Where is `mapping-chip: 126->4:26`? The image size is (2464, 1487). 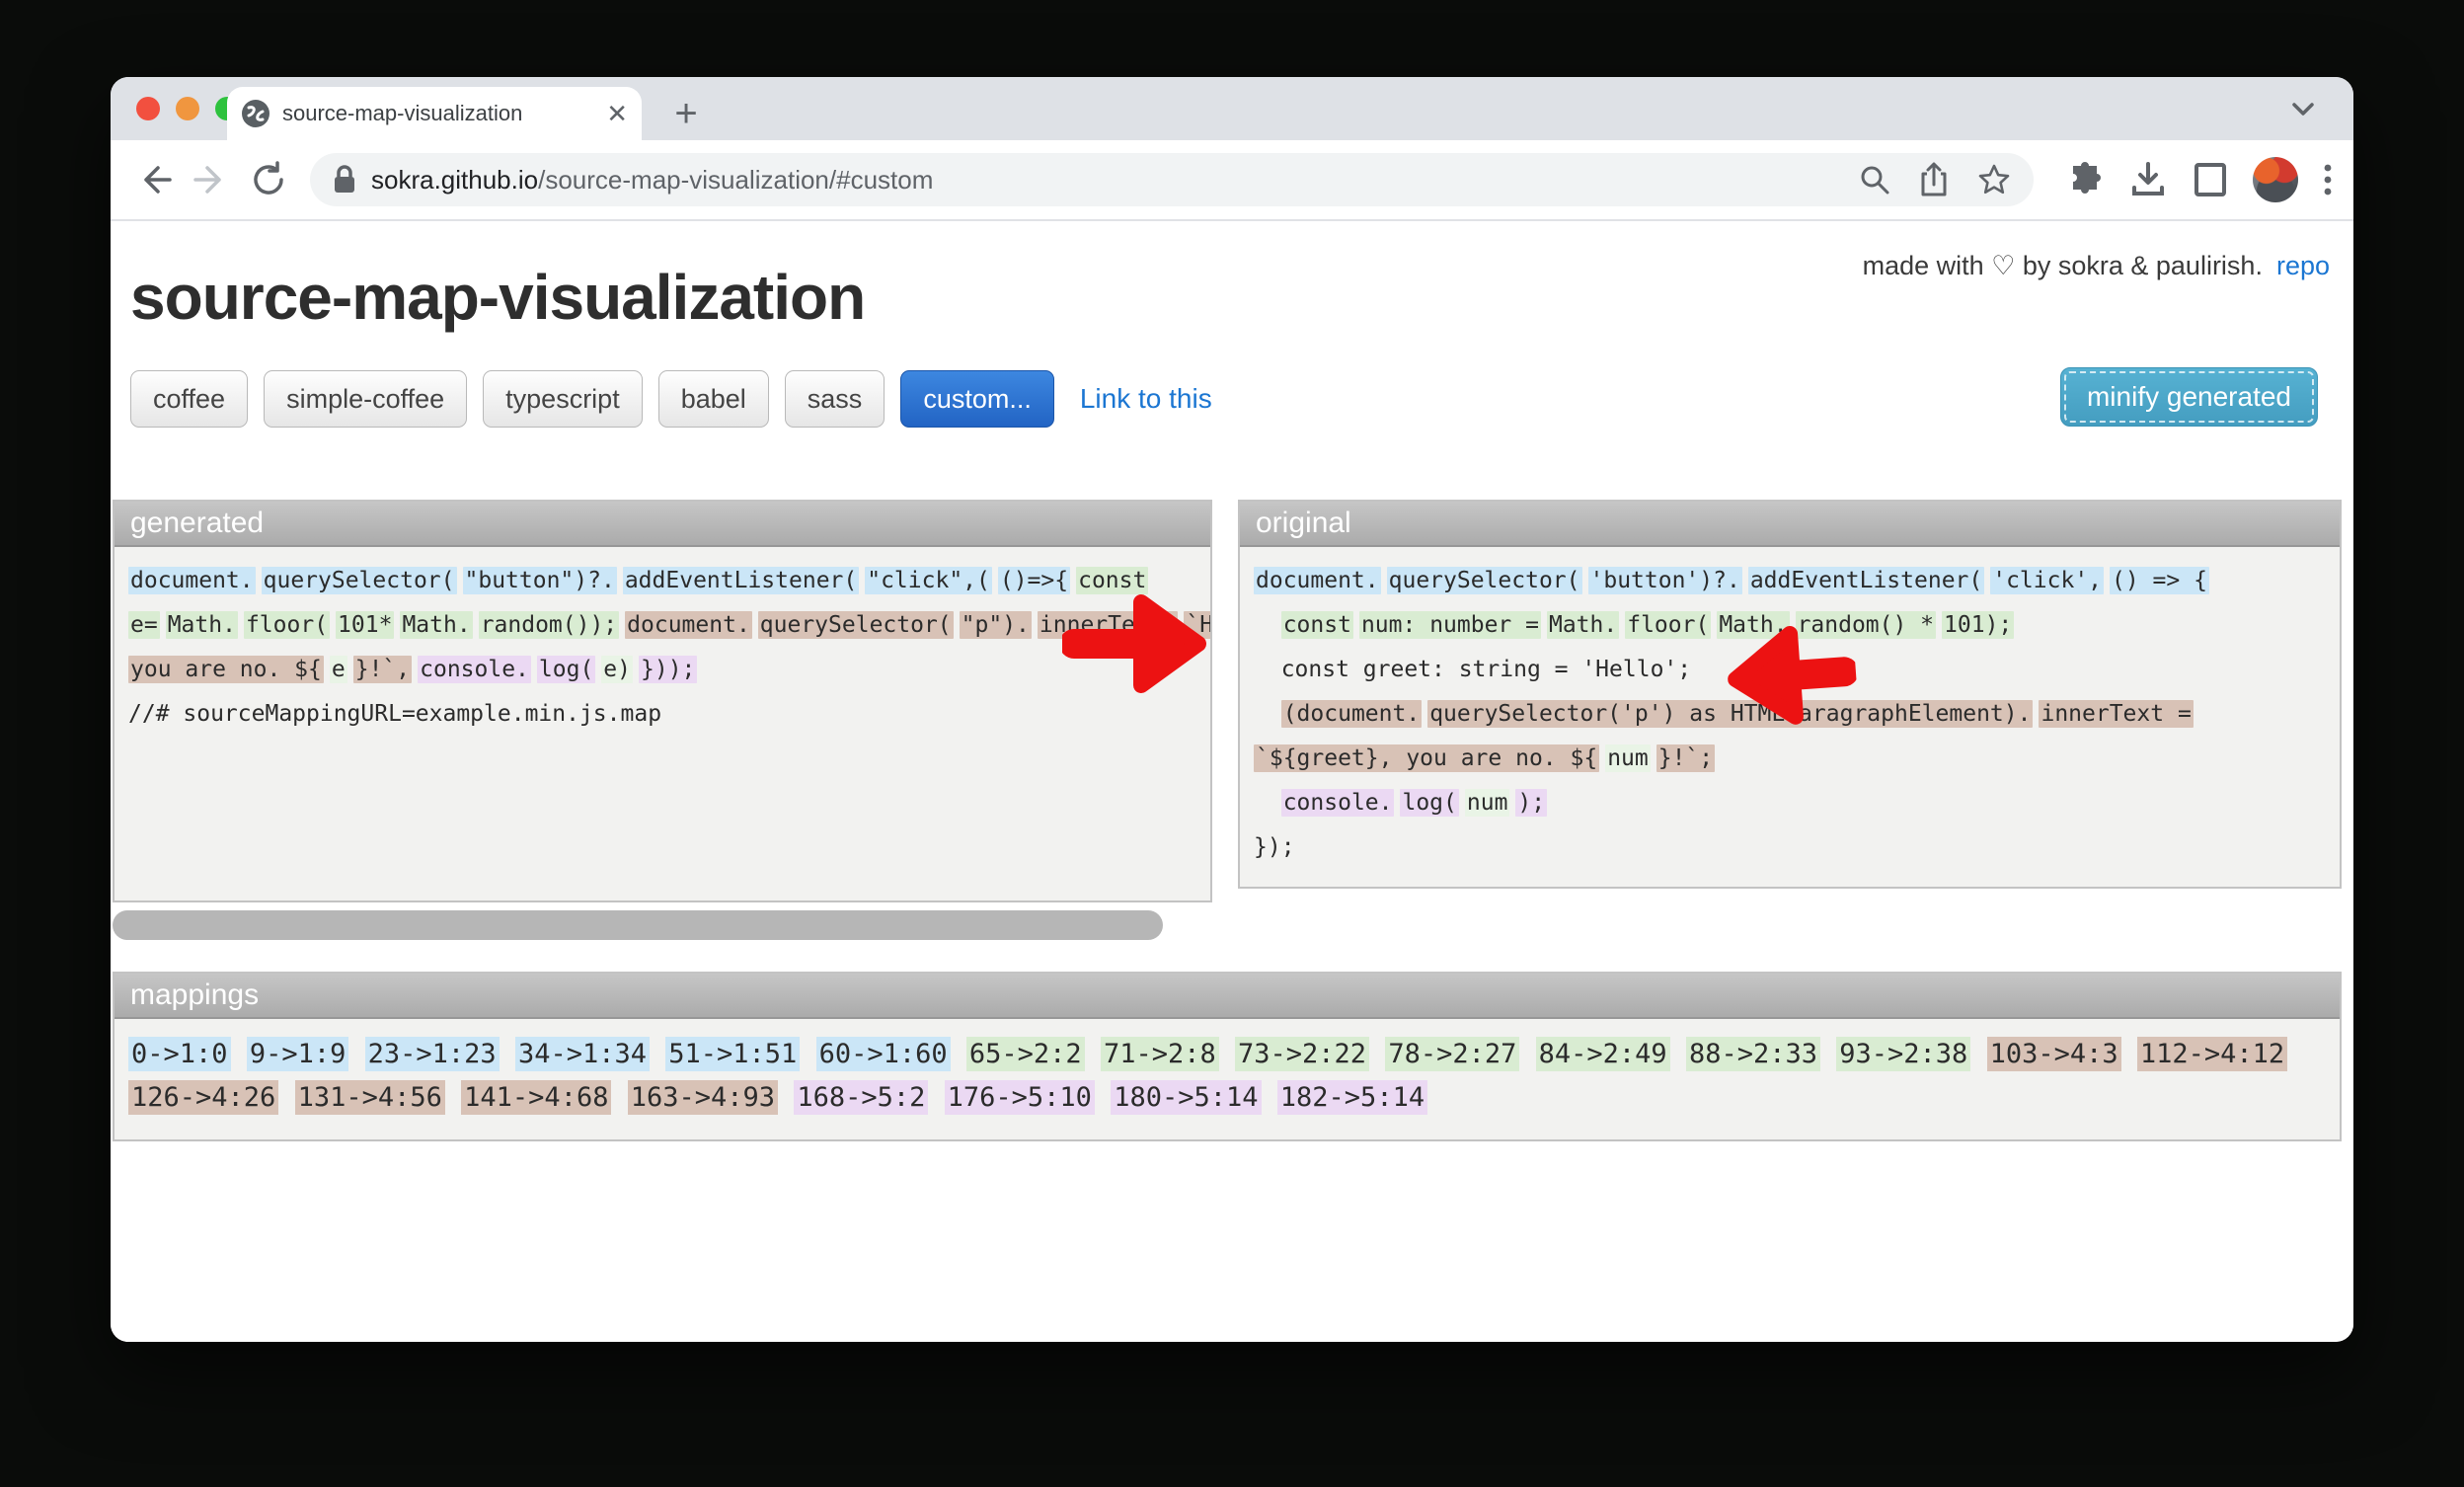
mapping-chip: 126->4:26 is located at coordinates (203, 1098).